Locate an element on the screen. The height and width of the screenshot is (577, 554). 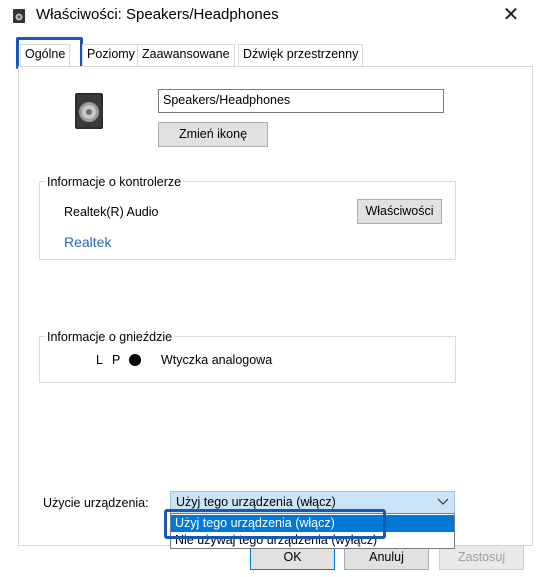
chevron-down-icon is located at coordinates (443, 501).